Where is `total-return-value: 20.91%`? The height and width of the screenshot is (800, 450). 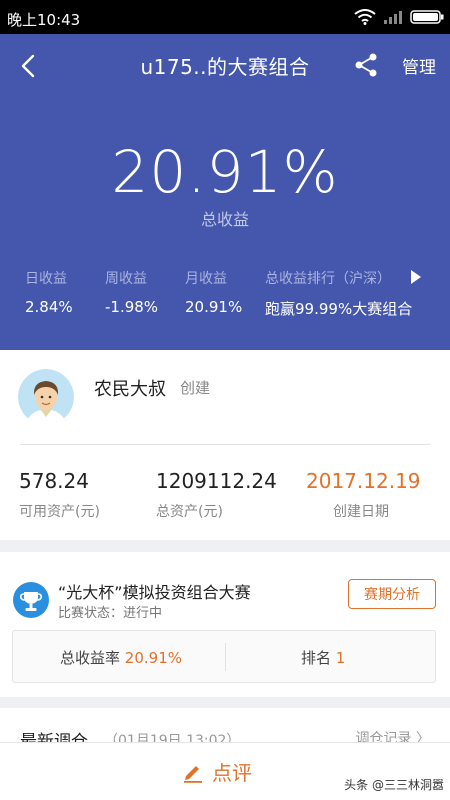
total-return-value: 20.91% is located at coordinates (225, 172).